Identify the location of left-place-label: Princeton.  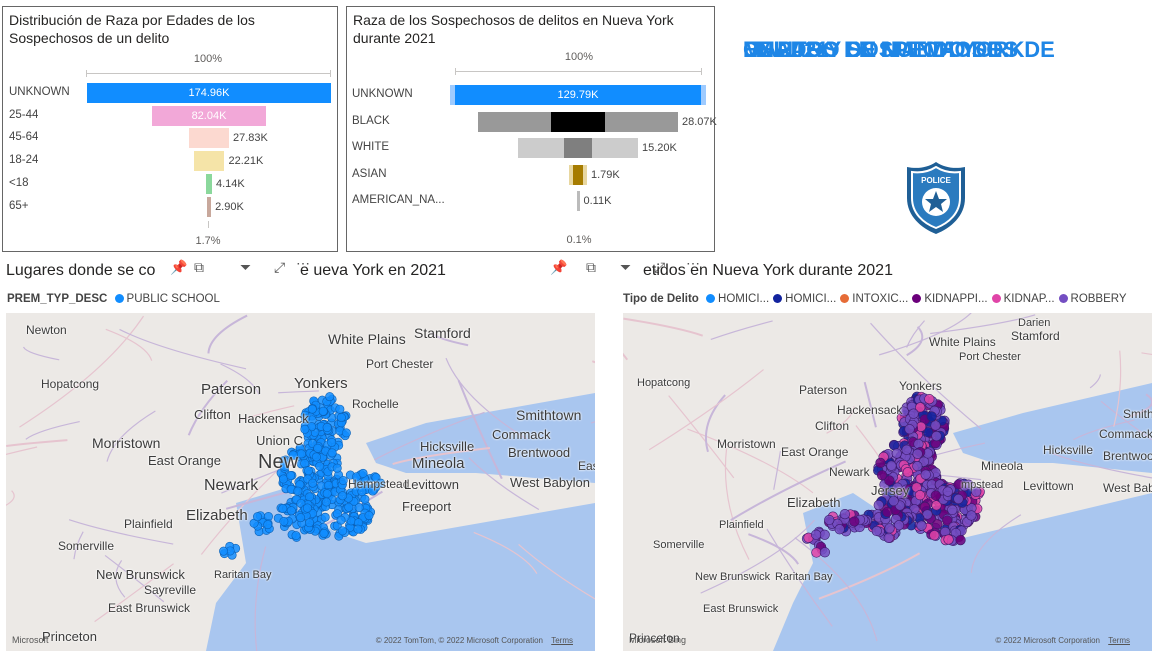
(69, 636).